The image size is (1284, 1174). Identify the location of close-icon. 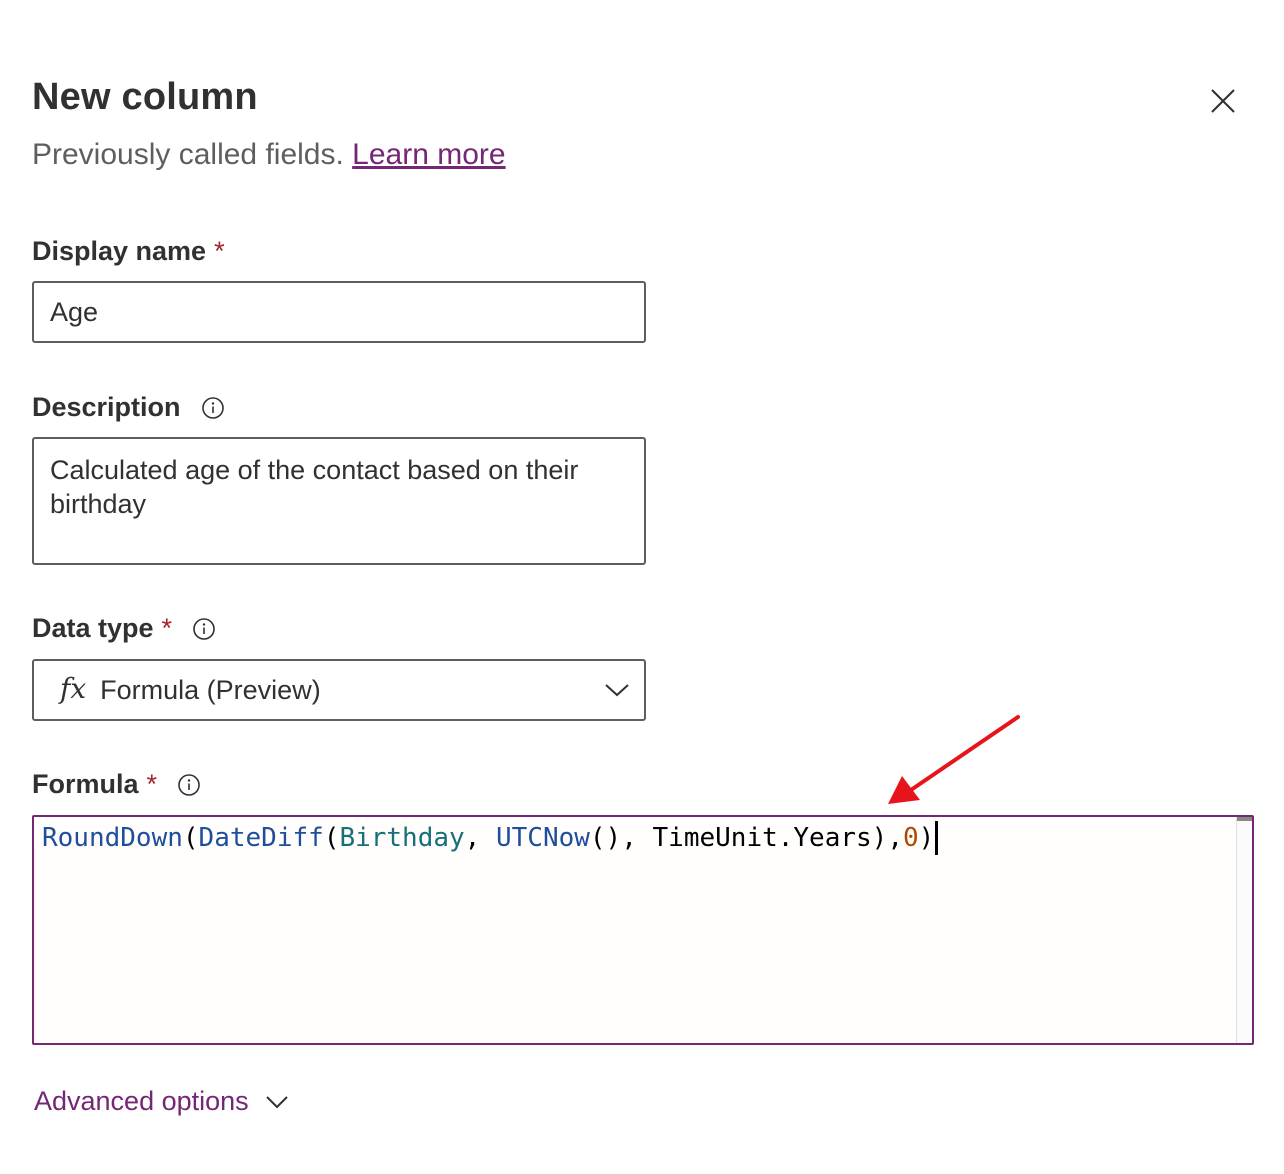
(1223, 101).